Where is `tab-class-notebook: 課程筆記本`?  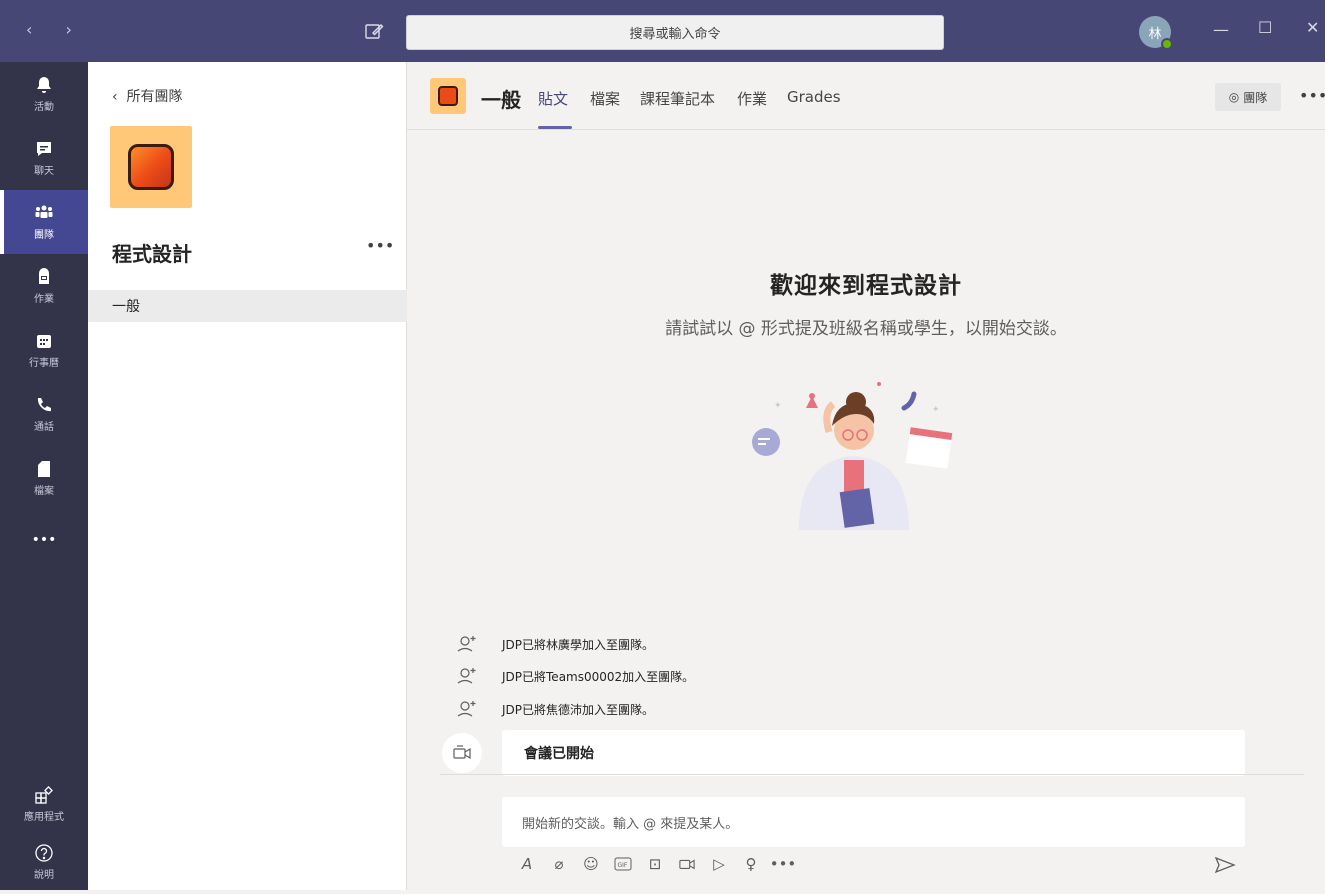
tab-class-notebook: 課程筆記本 is located at coordinates (677, 98).